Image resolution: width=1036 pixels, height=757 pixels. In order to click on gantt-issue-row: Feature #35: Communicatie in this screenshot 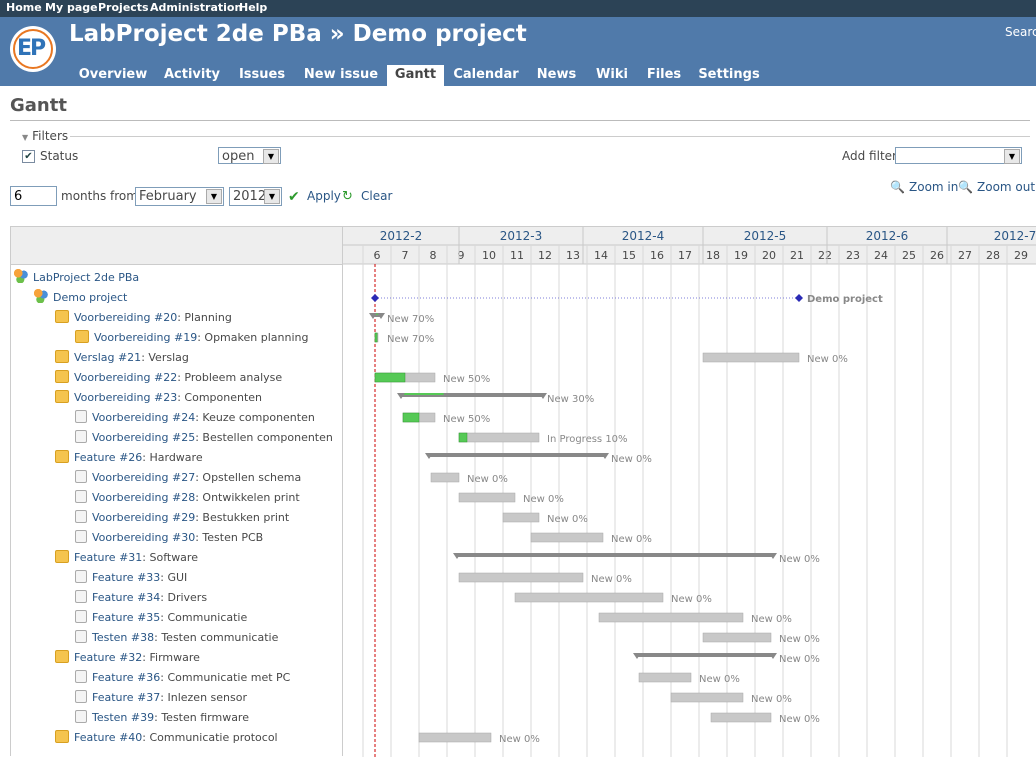, I will do `click(161, 618)`.